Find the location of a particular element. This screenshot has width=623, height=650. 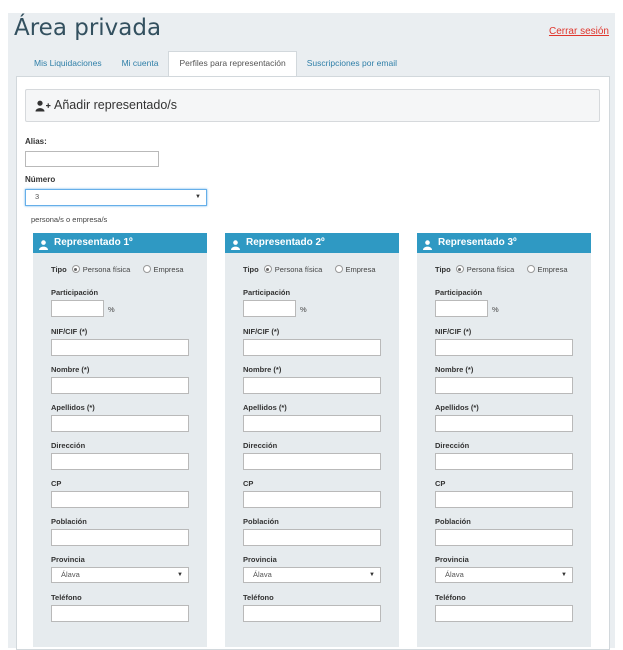

page-title: Área privada is located at coordinates (88, 28).